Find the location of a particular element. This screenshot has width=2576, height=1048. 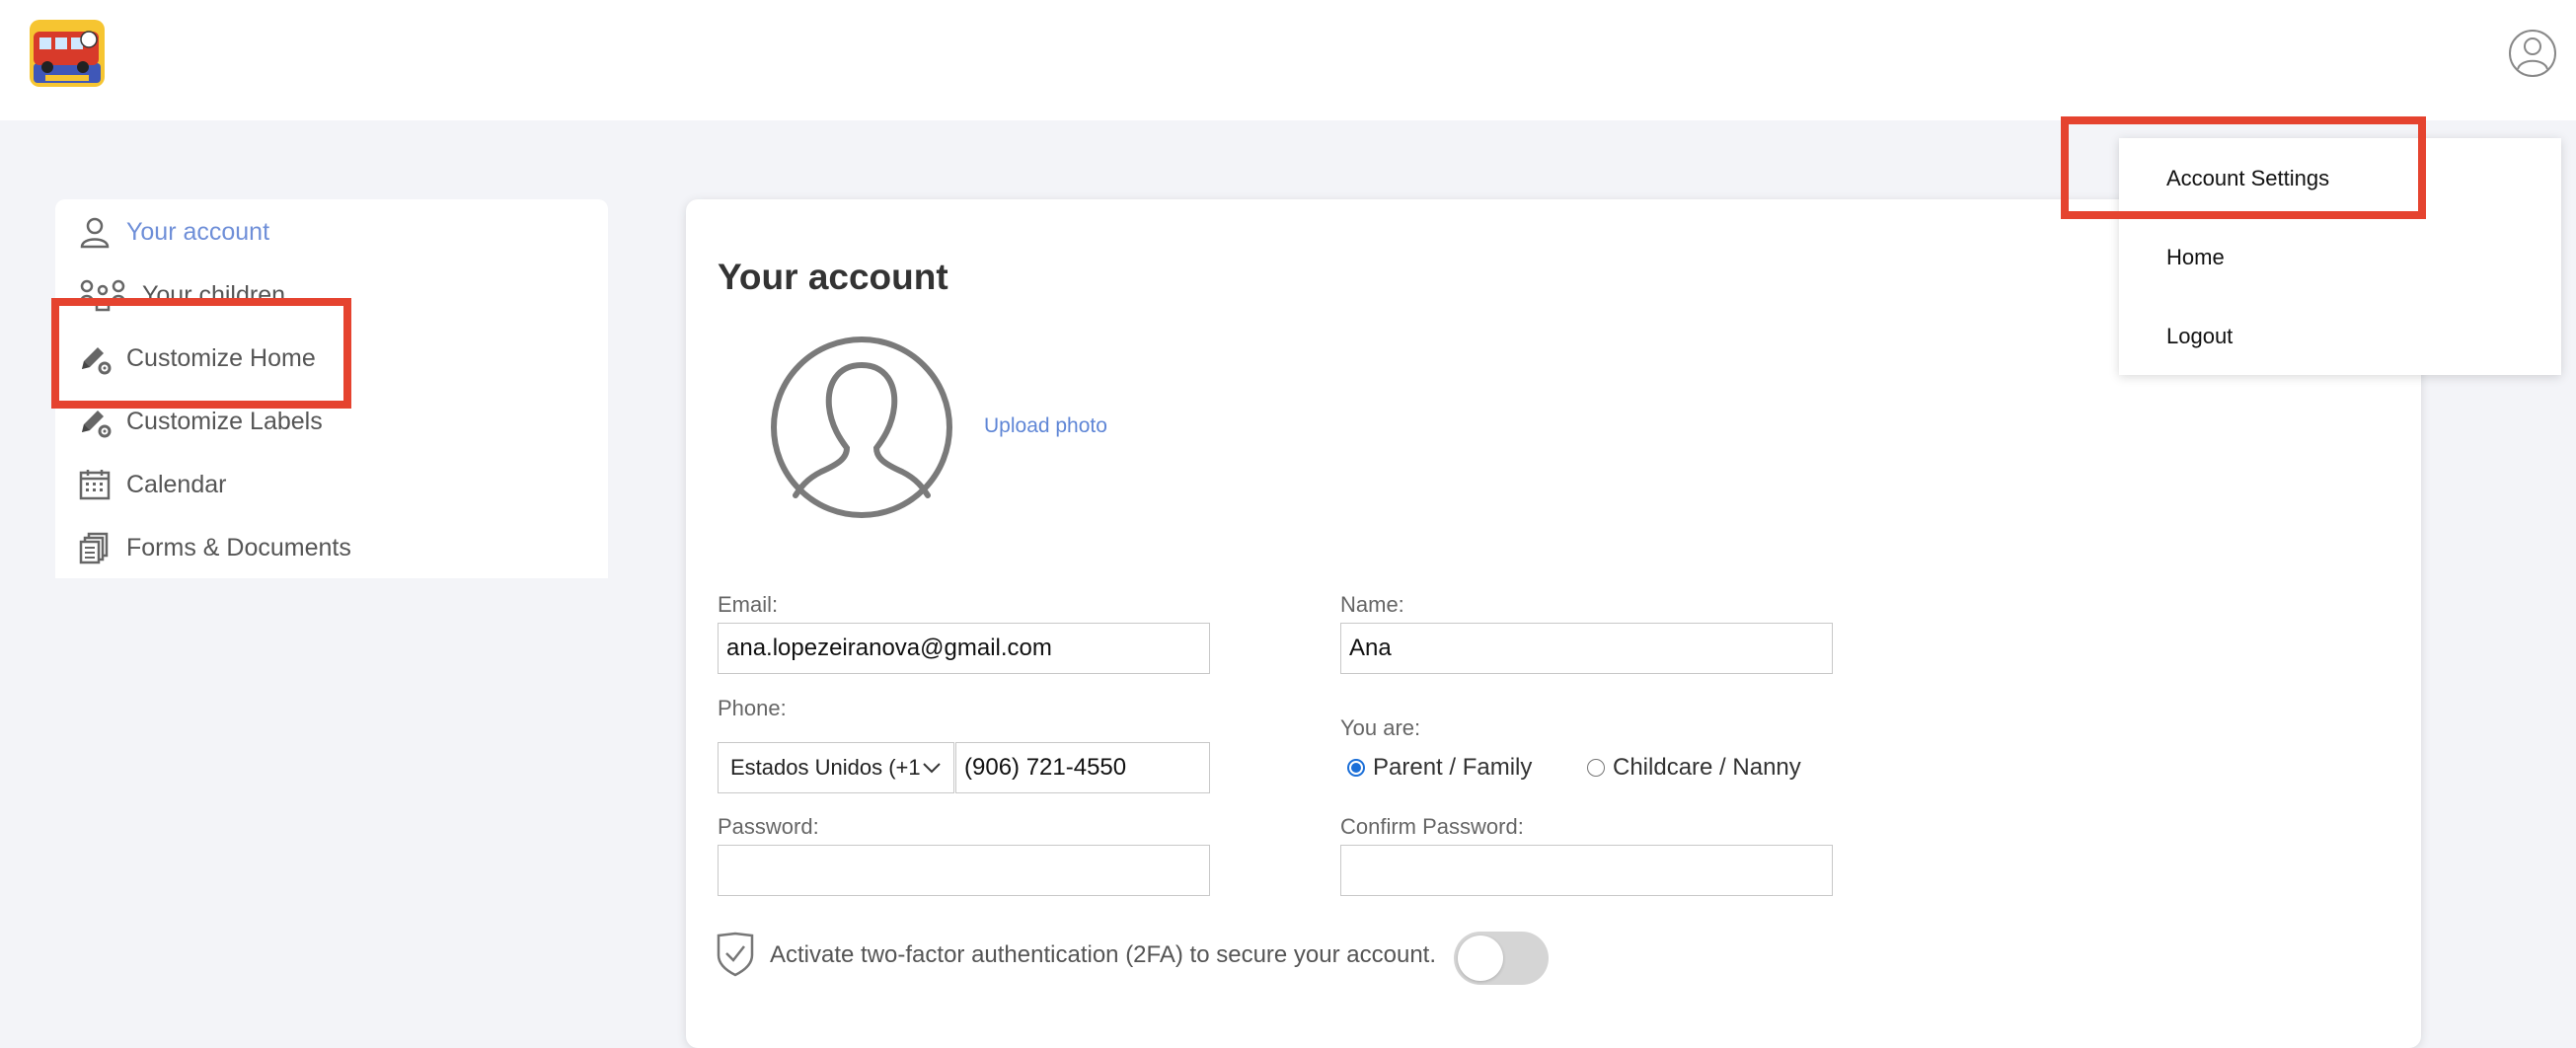

email-field is located at coordinates (964, 648).